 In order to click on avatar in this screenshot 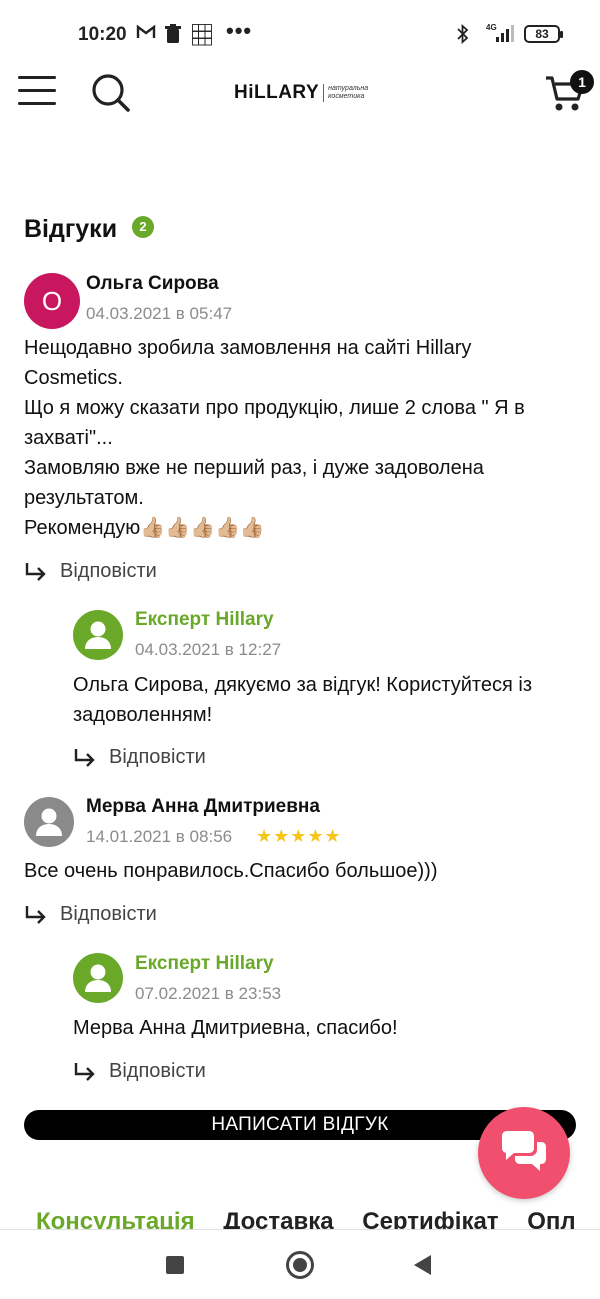, I will do `click(49, 822)`.